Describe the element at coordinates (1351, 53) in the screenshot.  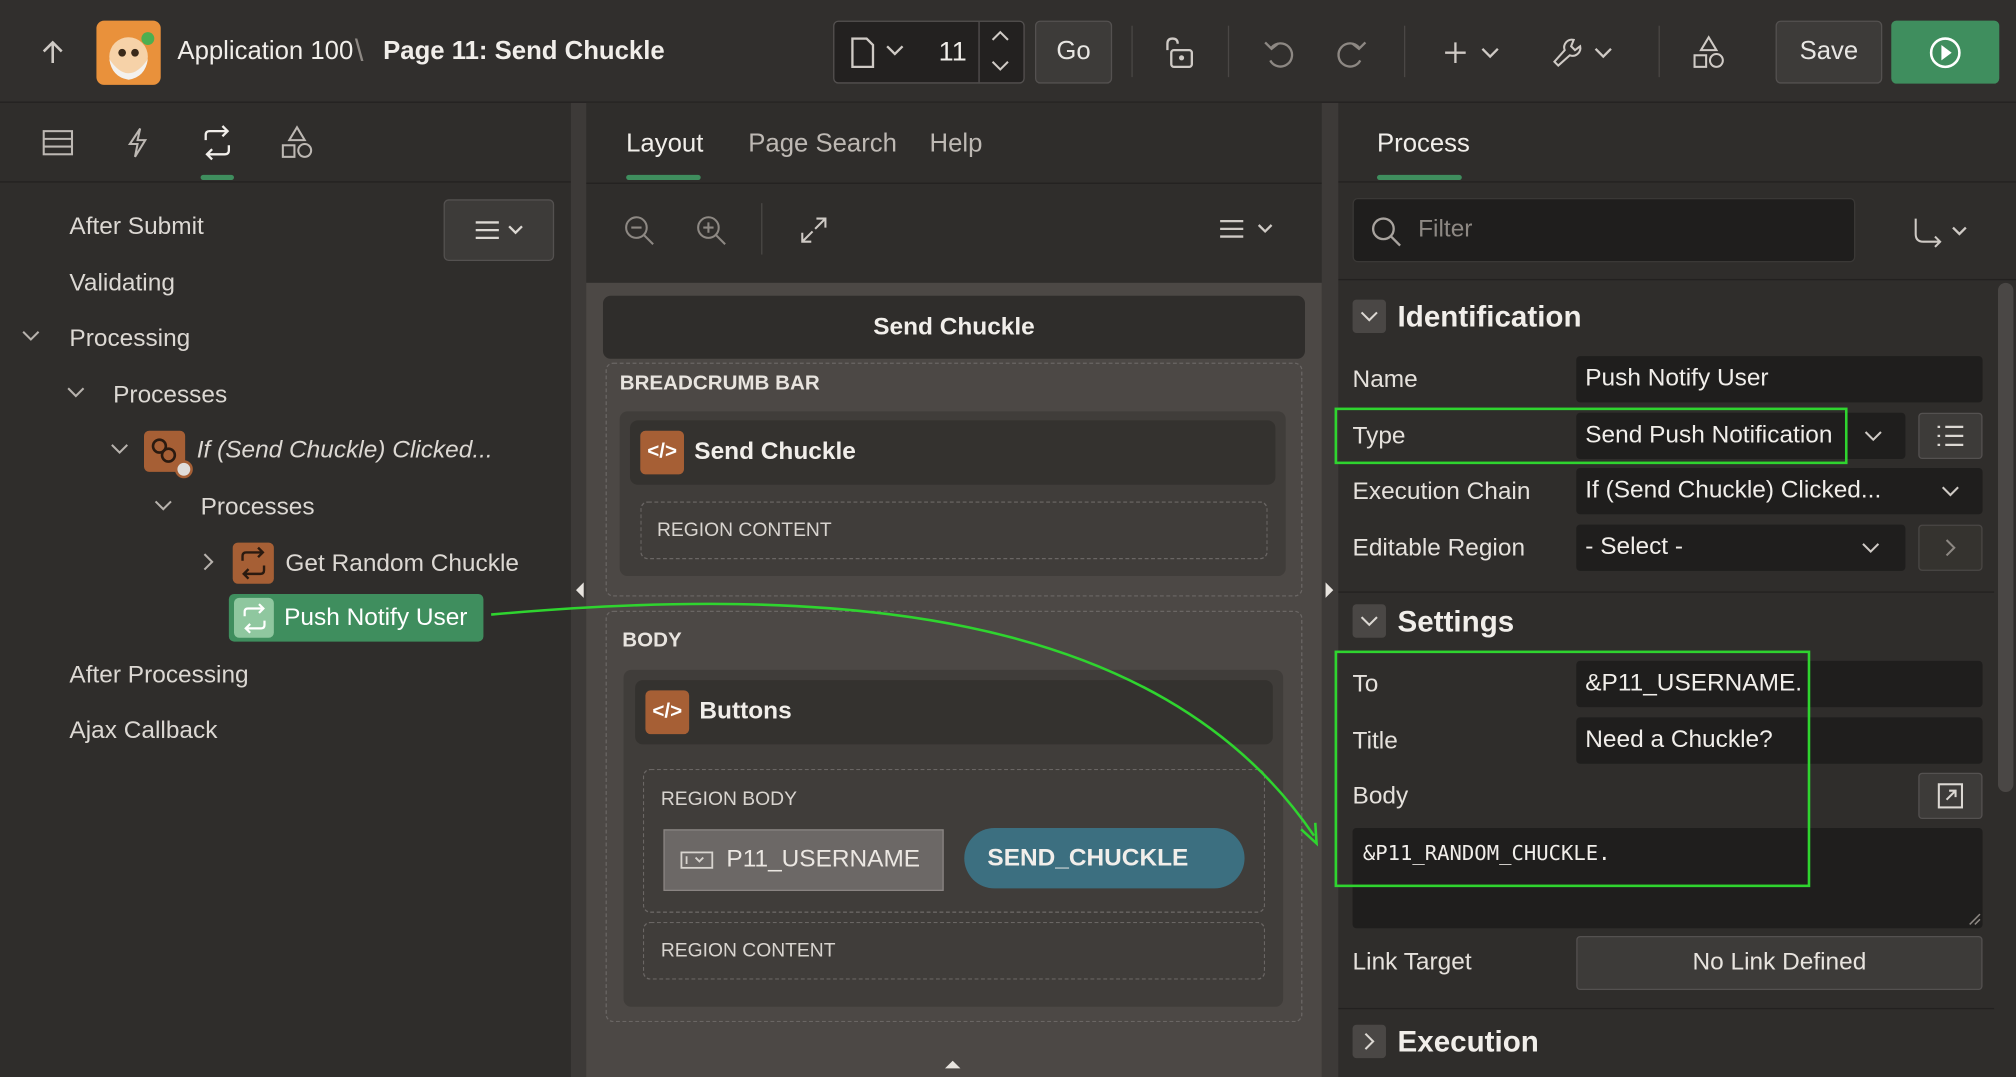
I see `redo-icon` at that location.